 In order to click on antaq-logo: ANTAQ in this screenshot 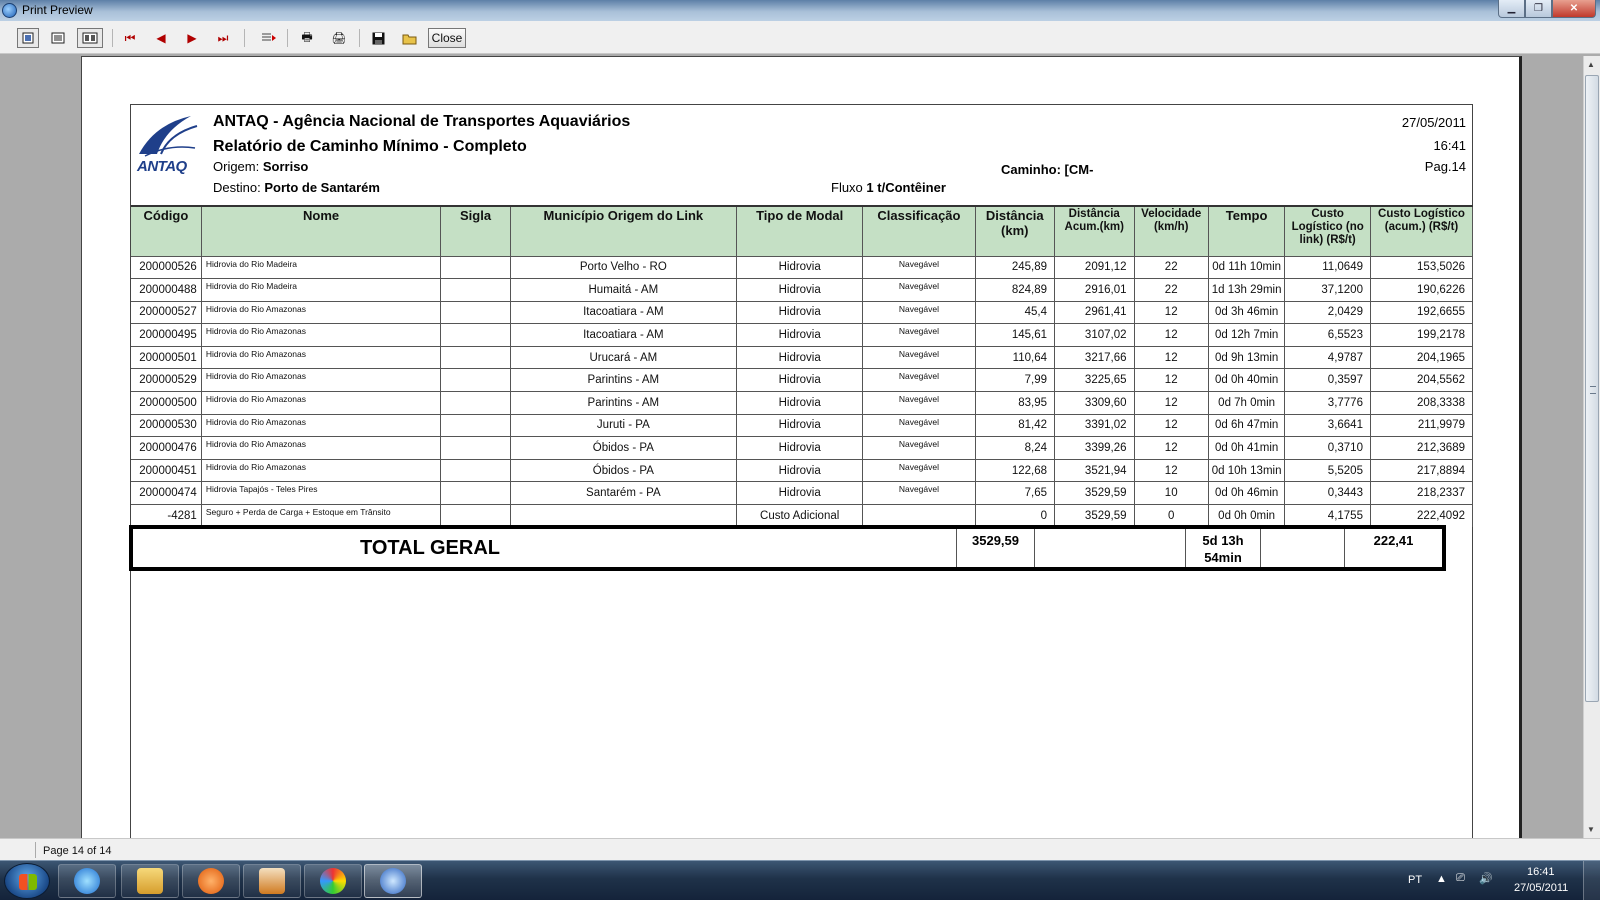, I will do `click(167, 145)`.